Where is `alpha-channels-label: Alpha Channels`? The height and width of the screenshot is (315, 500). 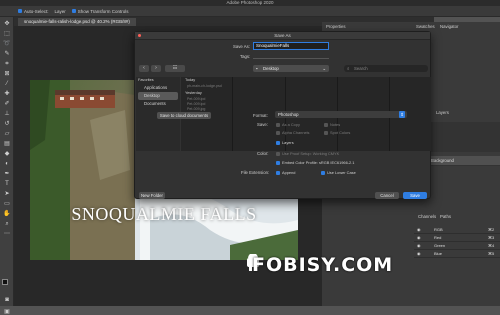 alpha-channels-label: Alpha Channels is located at coordinates (296, 132).